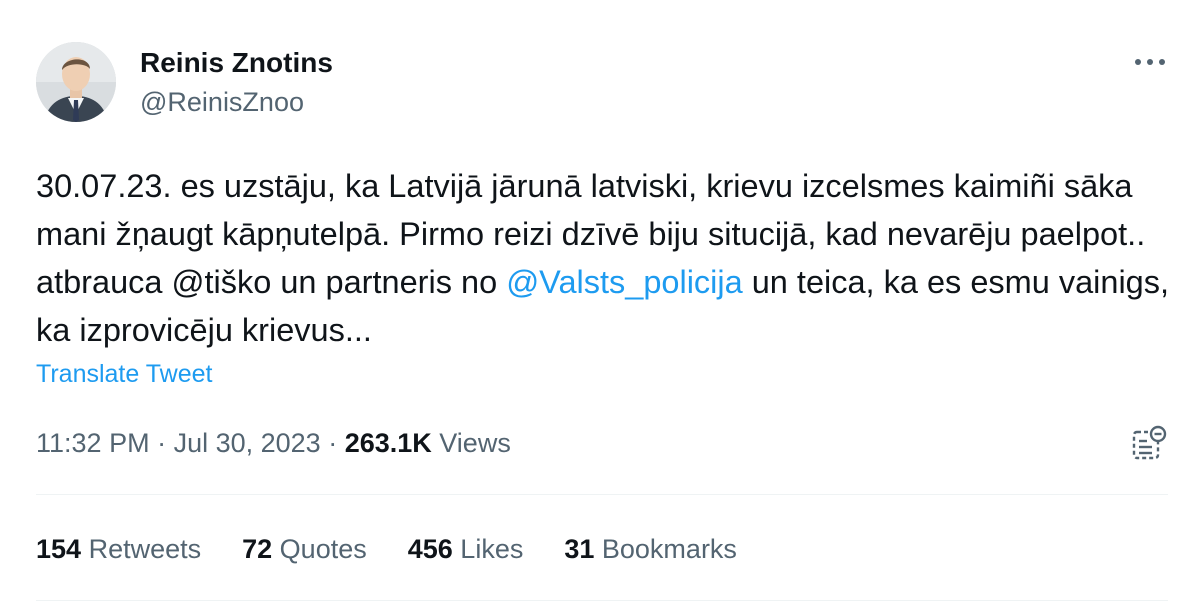 The height and width of the screenshot is (602, 1200). Describe the element at coordinates (93, 443) in the screenshot. I see `tweet-time: 11:32 PM` at that location.